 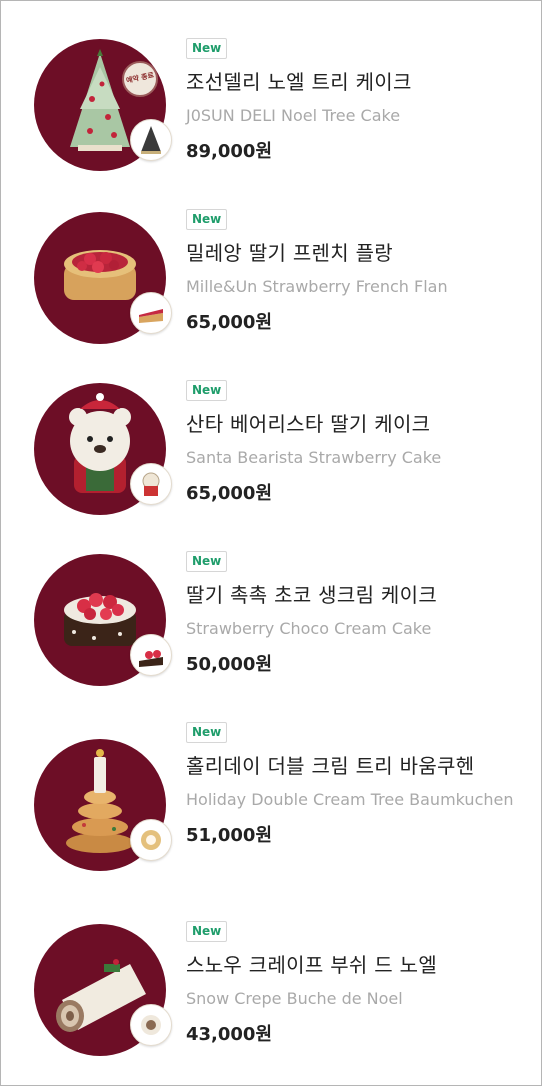 I want to click on product-price: 50,000원, so click(x=229, y=664).